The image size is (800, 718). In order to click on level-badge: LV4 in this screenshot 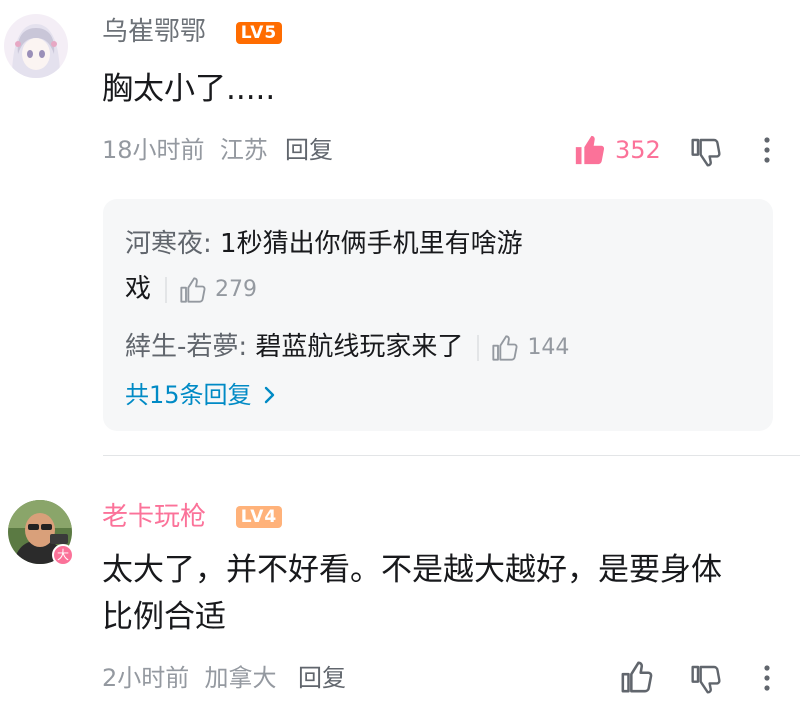, I will do `click(259, 517)`.